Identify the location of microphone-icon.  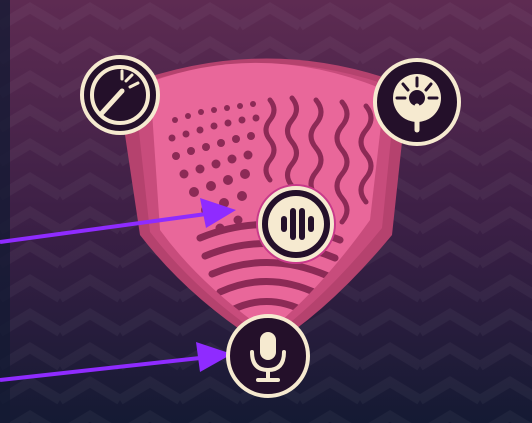
(268, 356).